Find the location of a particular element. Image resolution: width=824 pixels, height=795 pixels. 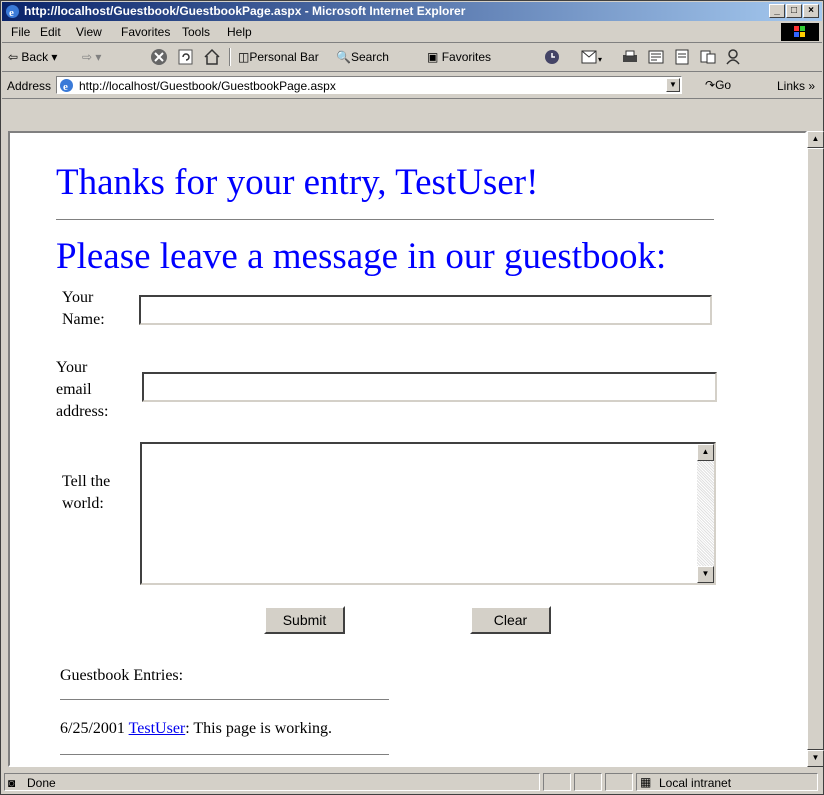

menu-view: View is located at coordinates (89, 32).